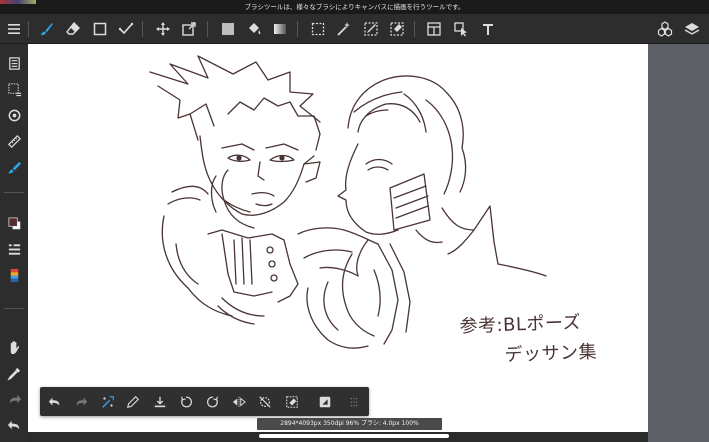 The height and width of the screenshot is (442, 709). I want to click on reference-note-line2: デッサン集, so click(551, 353).